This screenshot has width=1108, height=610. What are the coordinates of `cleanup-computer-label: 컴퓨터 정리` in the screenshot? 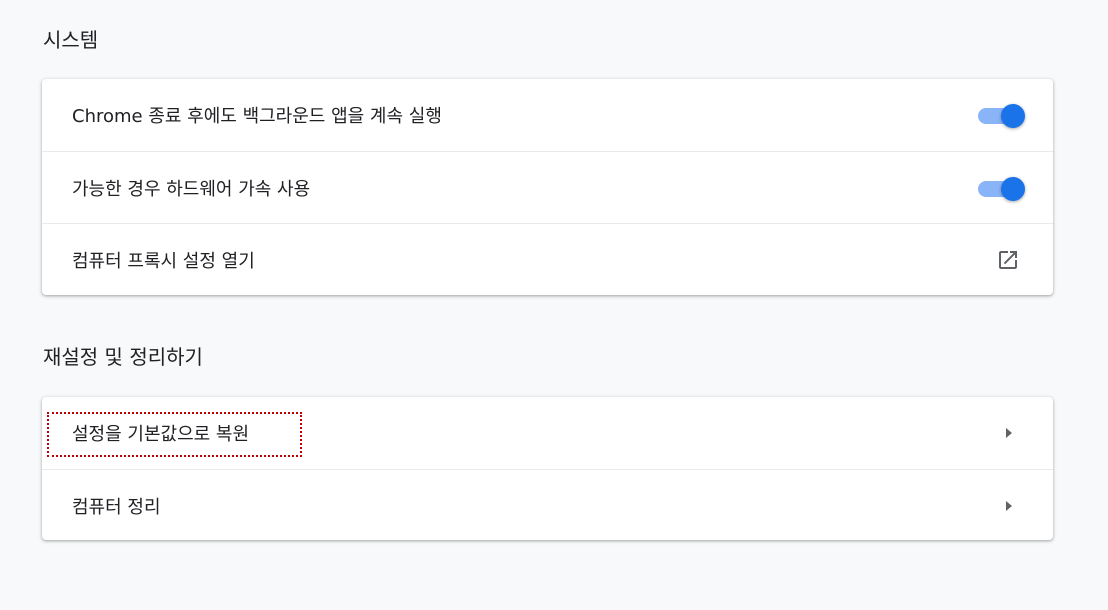 It's located at (116, 507).